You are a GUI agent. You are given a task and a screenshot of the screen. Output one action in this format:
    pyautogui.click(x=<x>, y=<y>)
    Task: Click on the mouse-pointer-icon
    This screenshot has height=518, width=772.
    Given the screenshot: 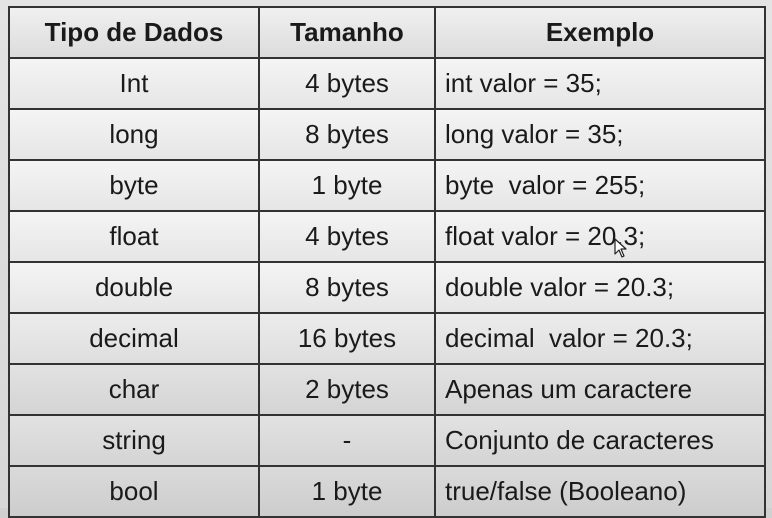 What is the action you would take?
    pyautogui.click(x=620, y=248)
    